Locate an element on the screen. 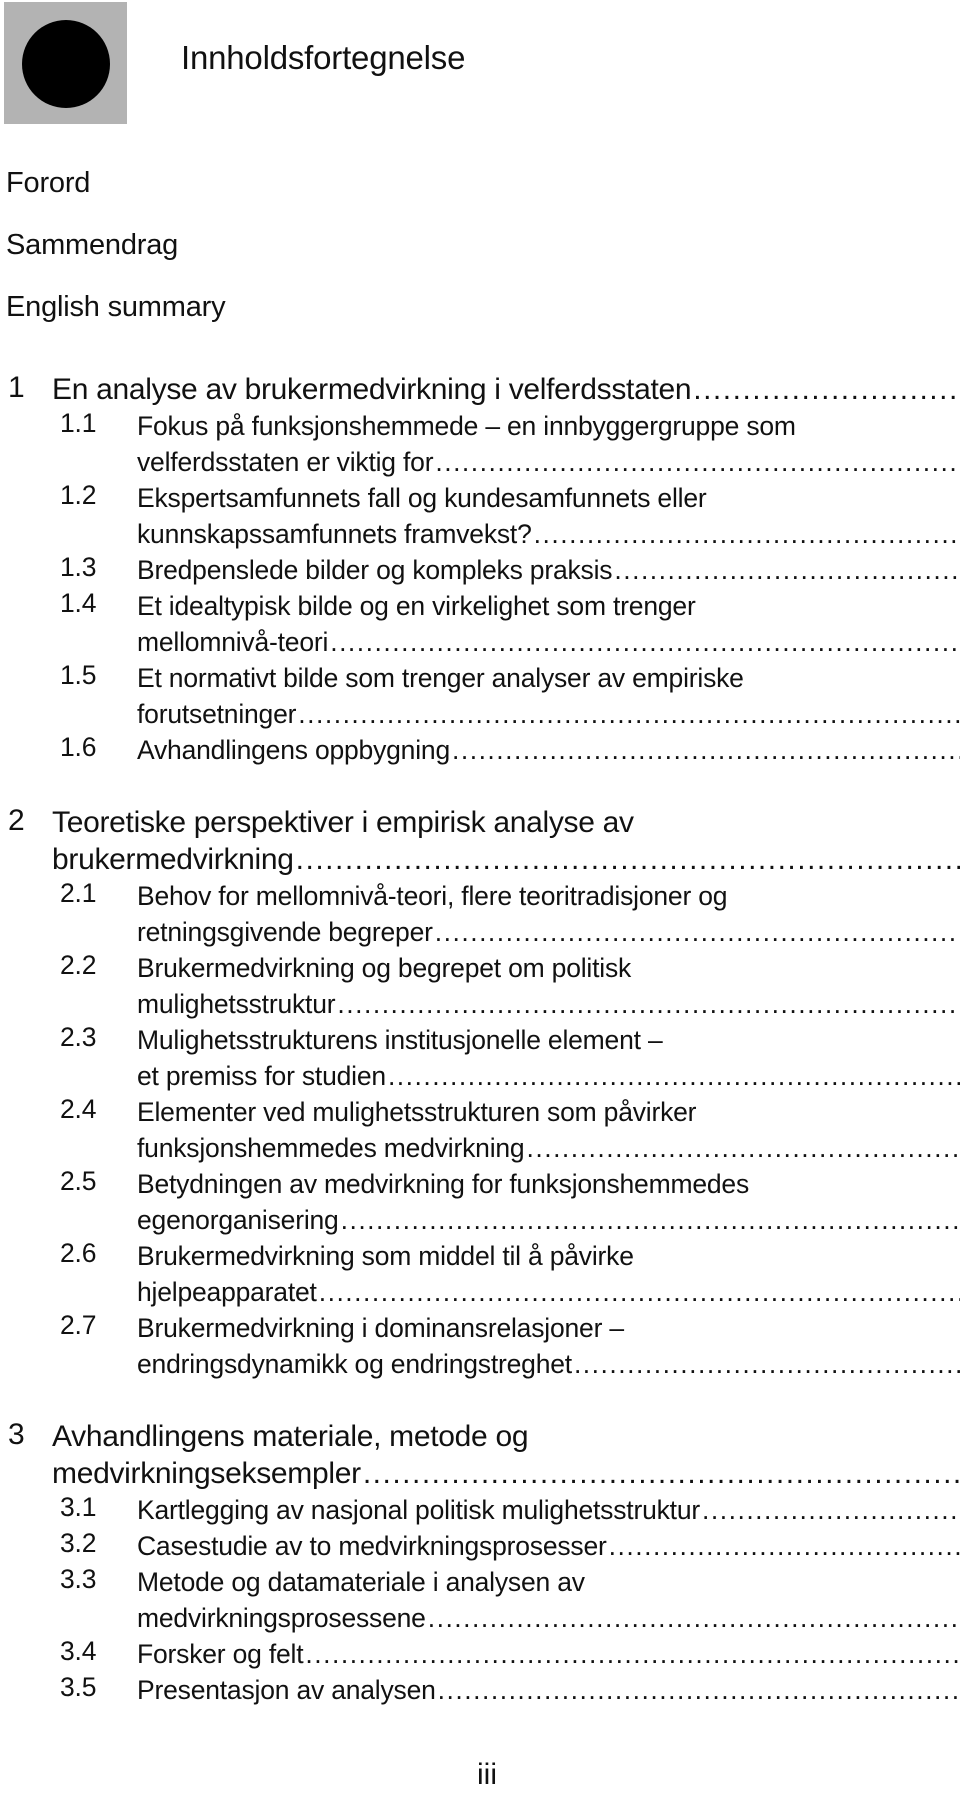 The width and height of the screenshot is (960, 1795). title-line: mulighetsstruktur23 is located at coordinates (548, 1004).